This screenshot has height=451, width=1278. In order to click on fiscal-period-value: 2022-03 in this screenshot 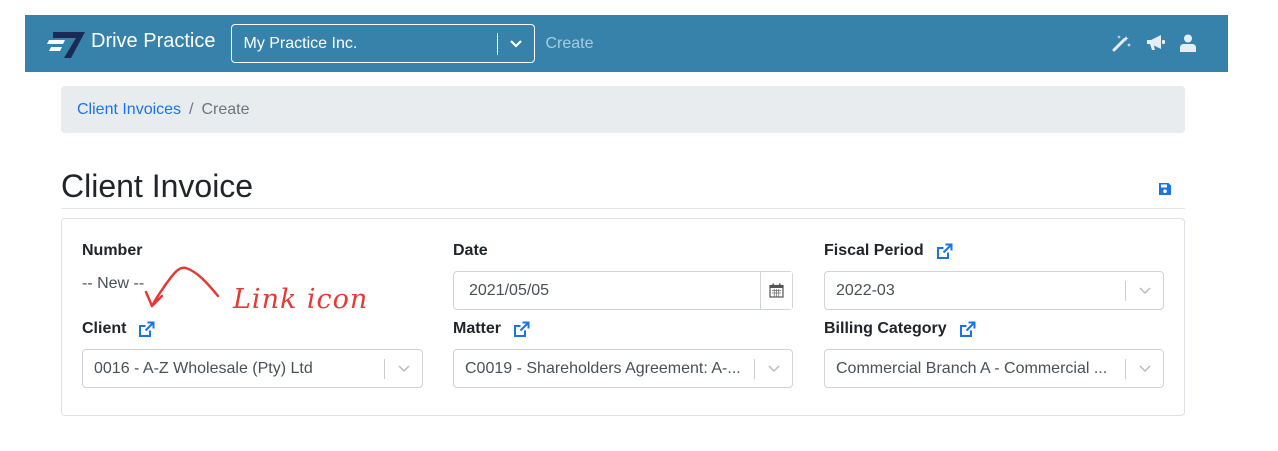, I will do `click(865, 290)`.